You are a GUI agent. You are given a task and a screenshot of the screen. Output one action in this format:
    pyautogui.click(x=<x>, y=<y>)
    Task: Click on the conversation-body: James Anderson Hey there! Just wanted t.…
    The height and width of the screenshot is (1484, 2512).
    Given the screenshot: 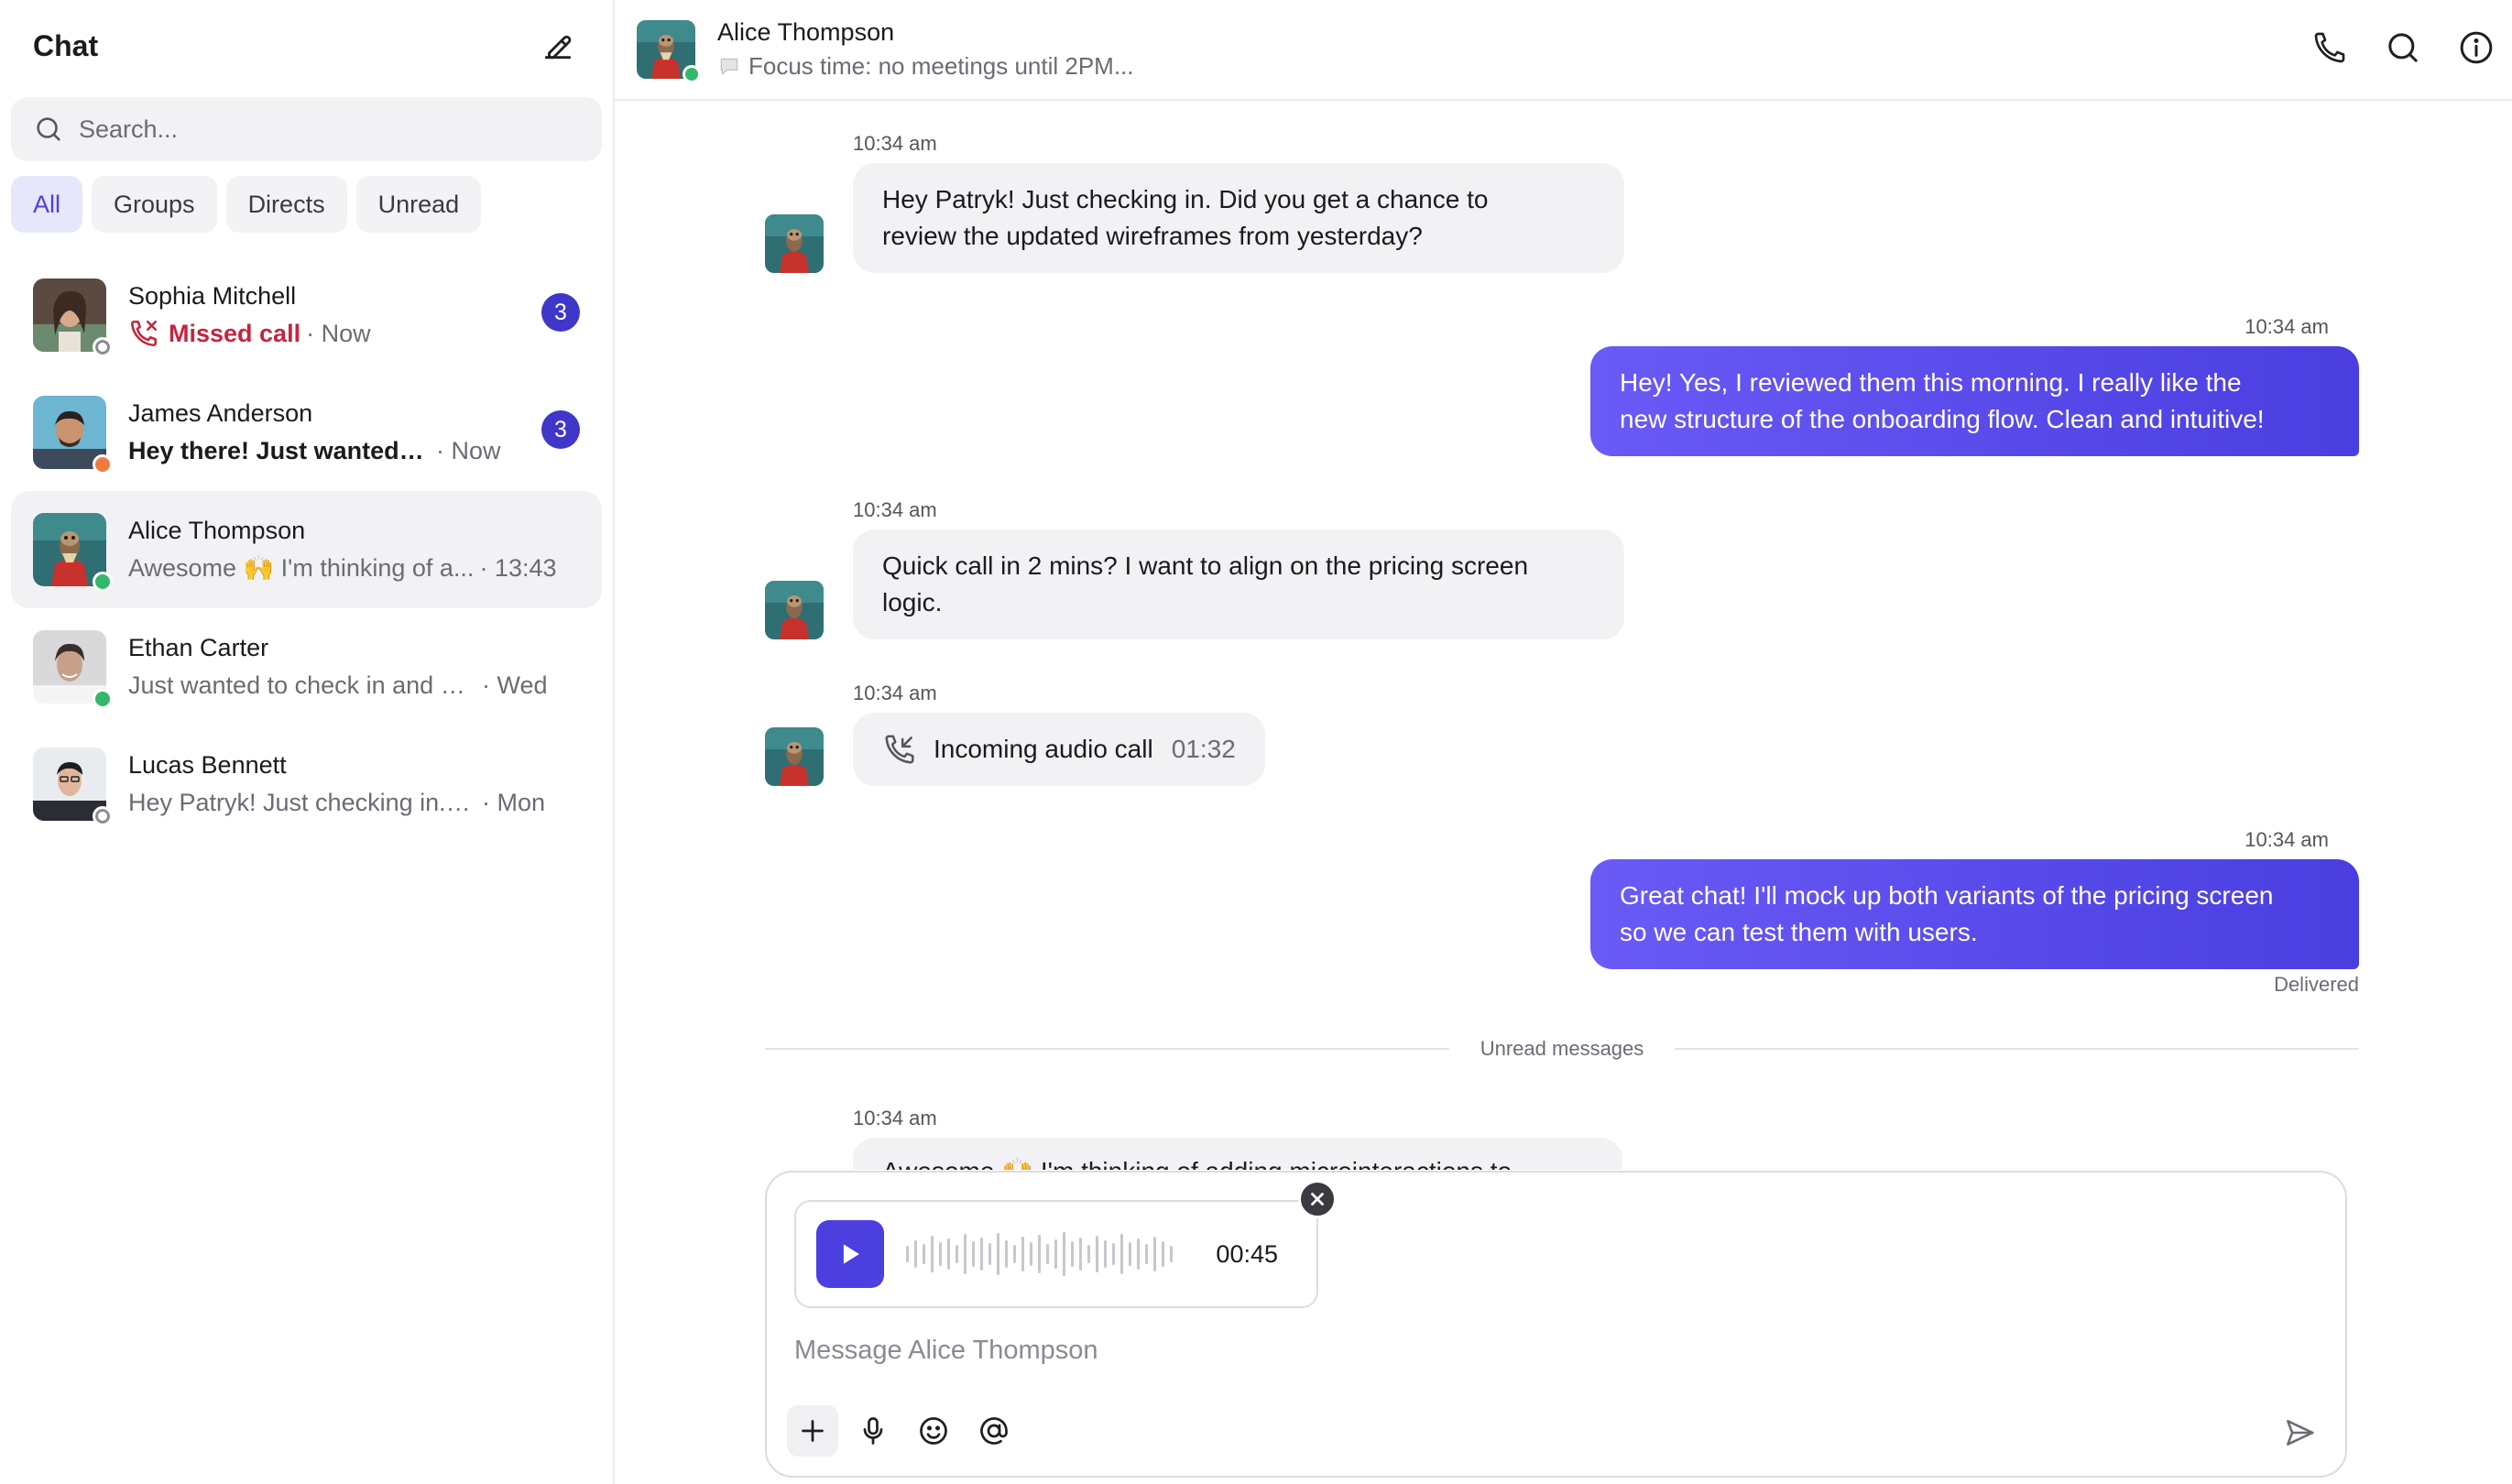 What is the action you would take?
    pyautogui.click(x=354, y=433)
    